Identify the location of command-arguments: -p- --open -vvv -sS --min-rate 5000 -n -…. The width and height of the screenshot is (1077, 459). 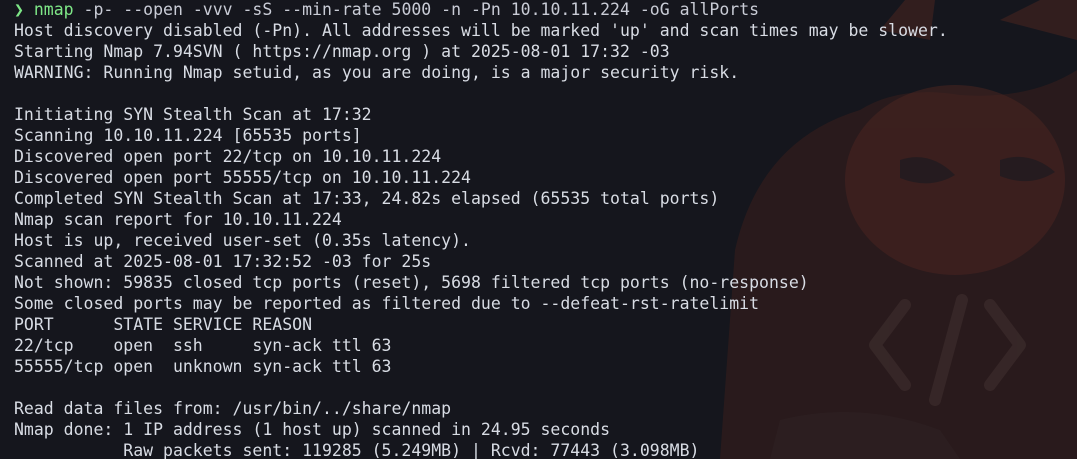
(416, 9).